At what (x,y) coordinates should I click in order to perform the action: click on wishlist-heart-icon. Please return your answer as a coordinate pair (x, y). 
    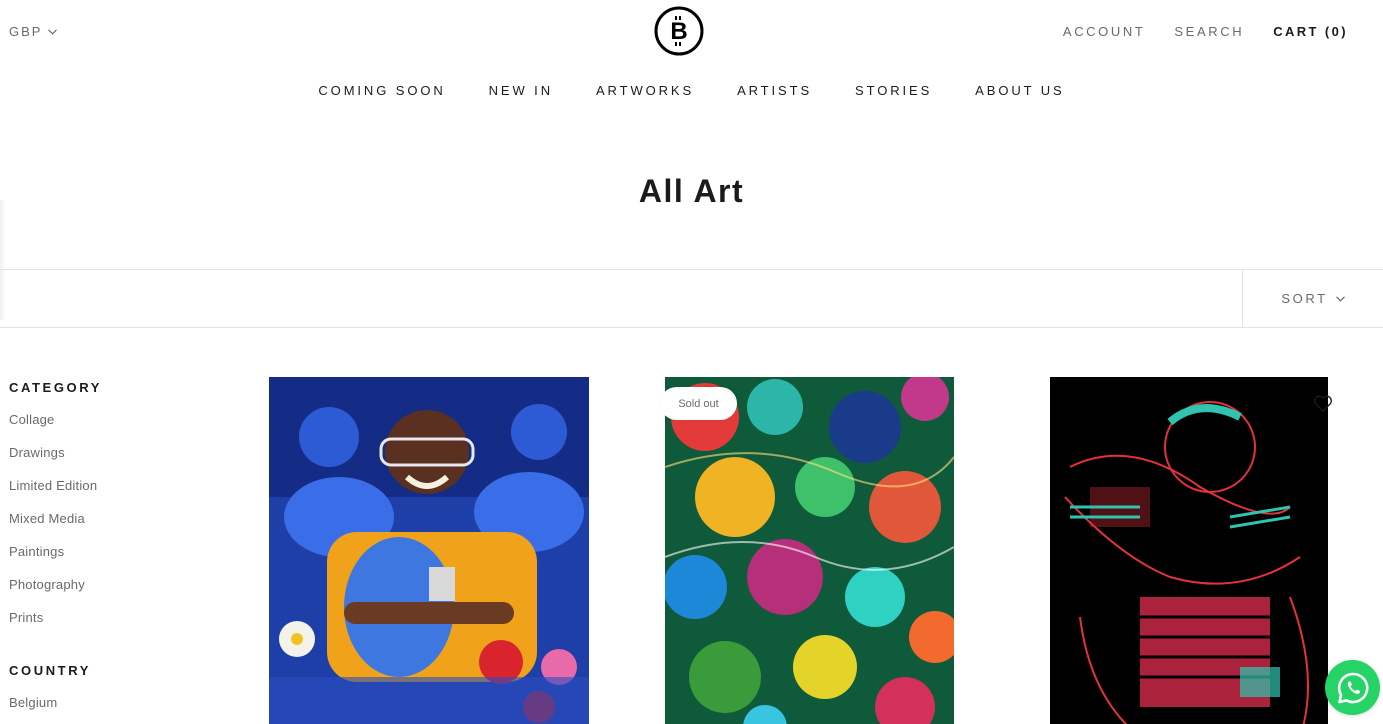
    Looking at the image, I should click on (1323, 404).